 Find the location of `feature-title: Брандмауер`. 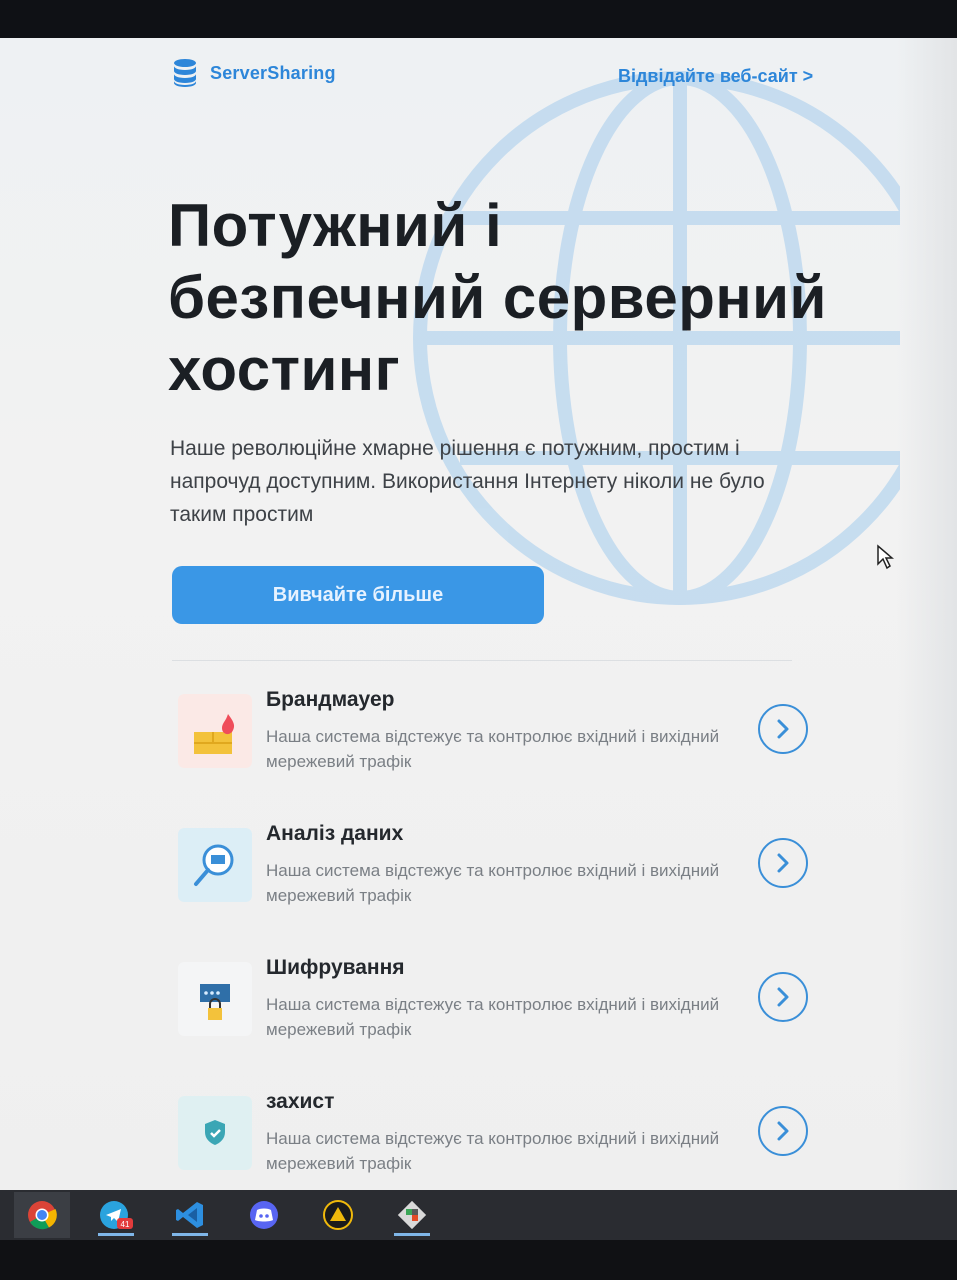

feature-title: Брандмауер is located at coordinates (330, 699).